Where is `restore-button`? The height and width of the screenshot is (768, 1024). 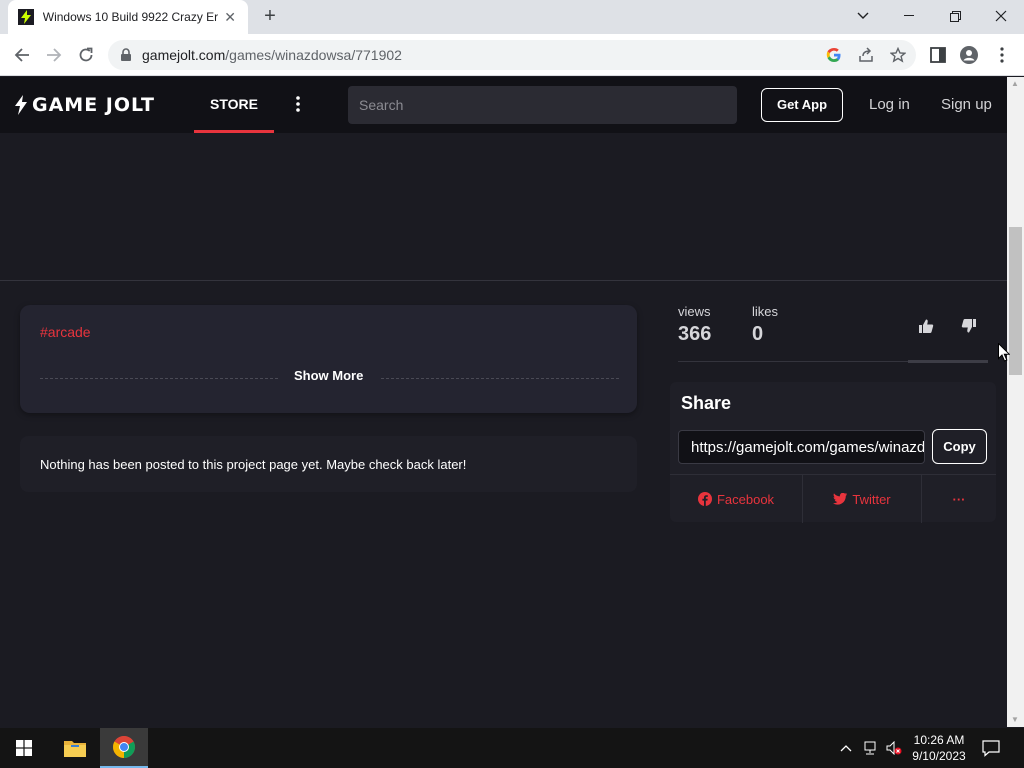
restore-button is located at coordinates (955, 16).